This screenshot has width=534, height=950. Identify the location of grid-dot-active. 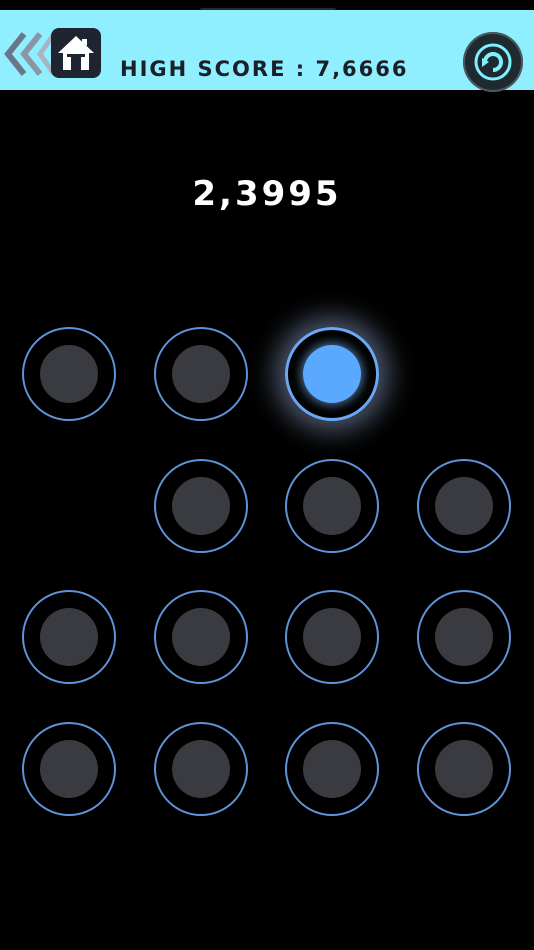
(332, 374).